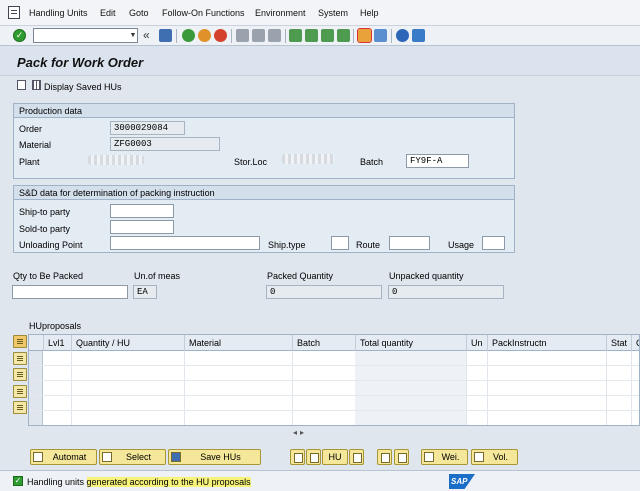 This screenshot has height=491, width=640. I want to click on sap-logo: SAP, so click(462, 481).